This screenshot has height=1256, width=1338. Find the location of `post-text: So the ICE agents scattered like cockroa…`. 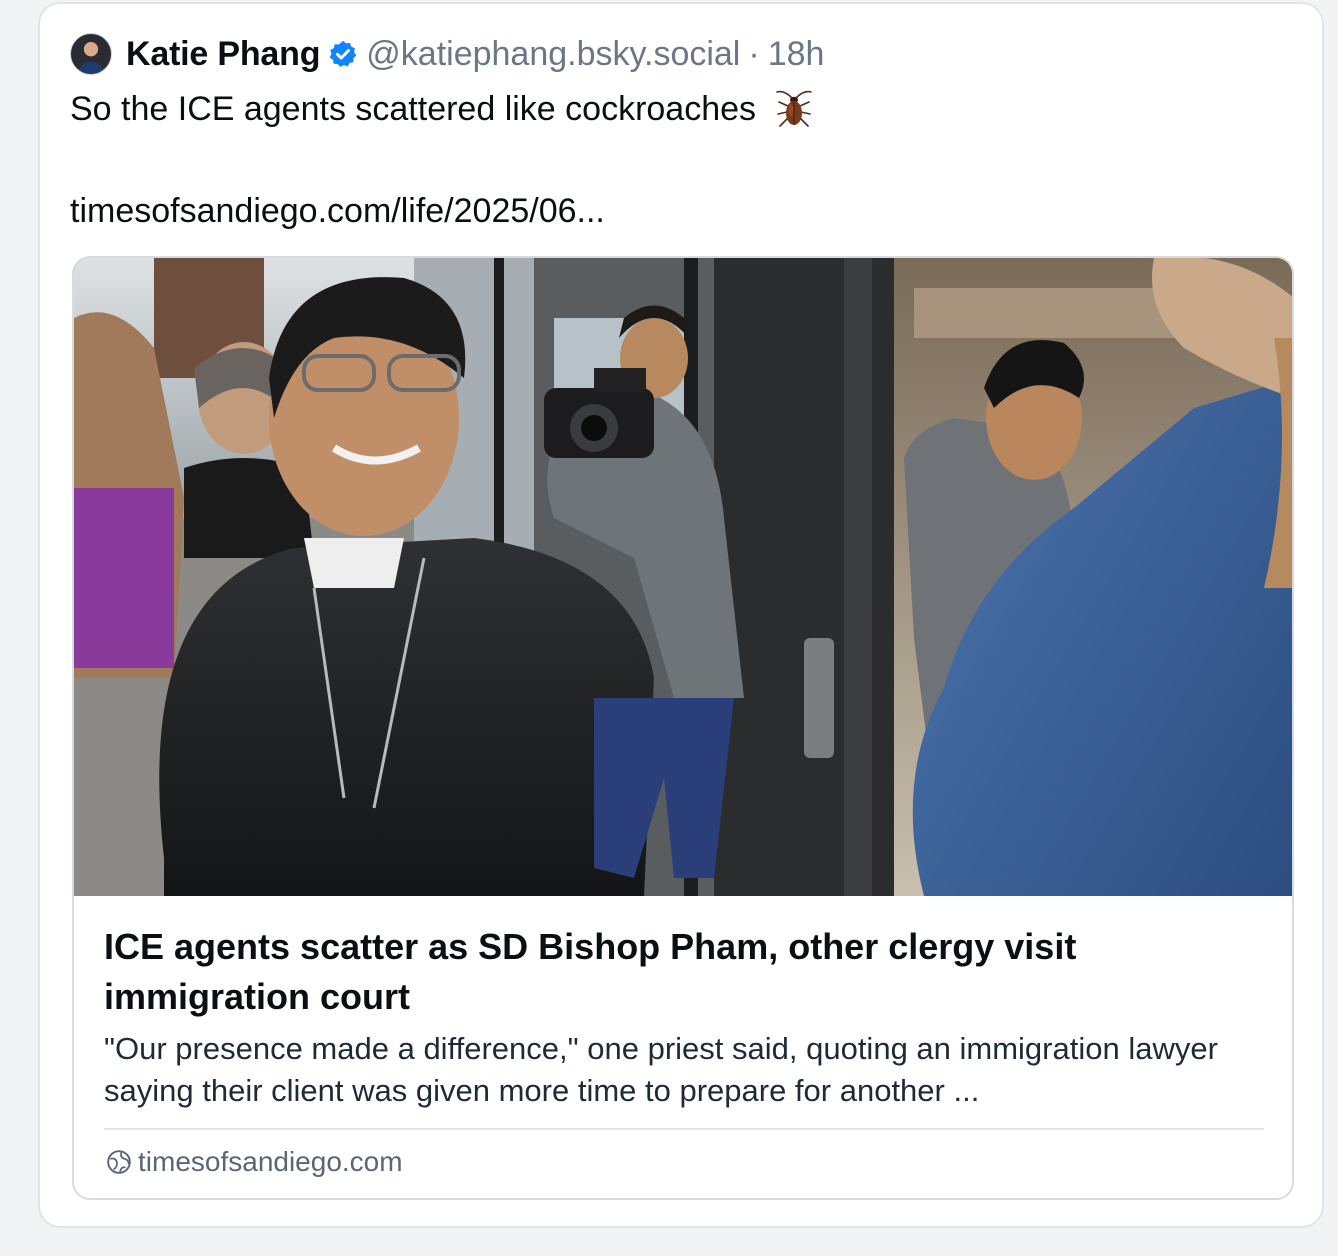

post-text: So the ICE agents scattered like cockroa… is located at coordinates (442, 109).